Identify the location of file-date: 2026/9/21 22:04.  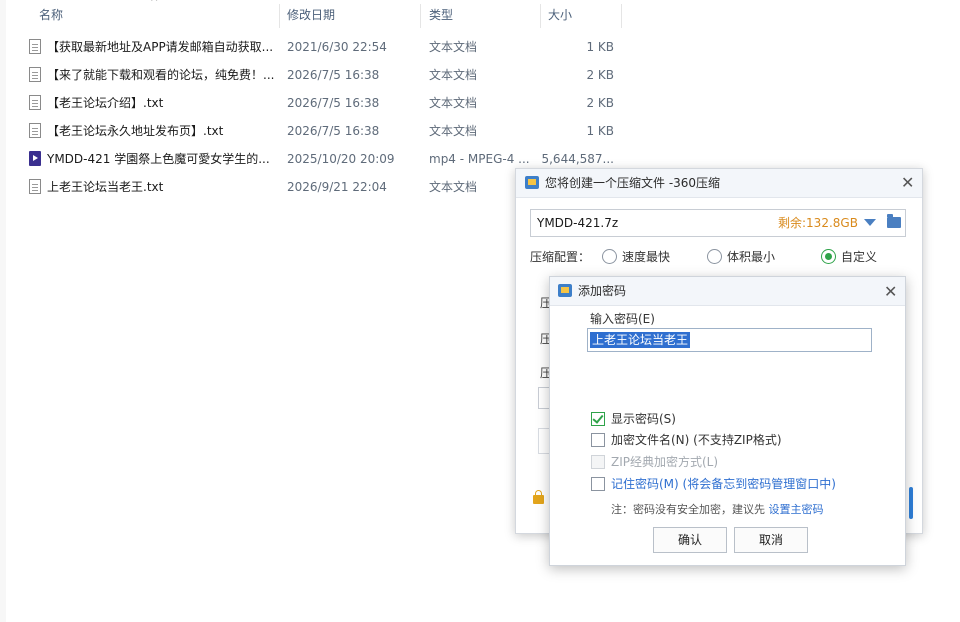
(337, 187).